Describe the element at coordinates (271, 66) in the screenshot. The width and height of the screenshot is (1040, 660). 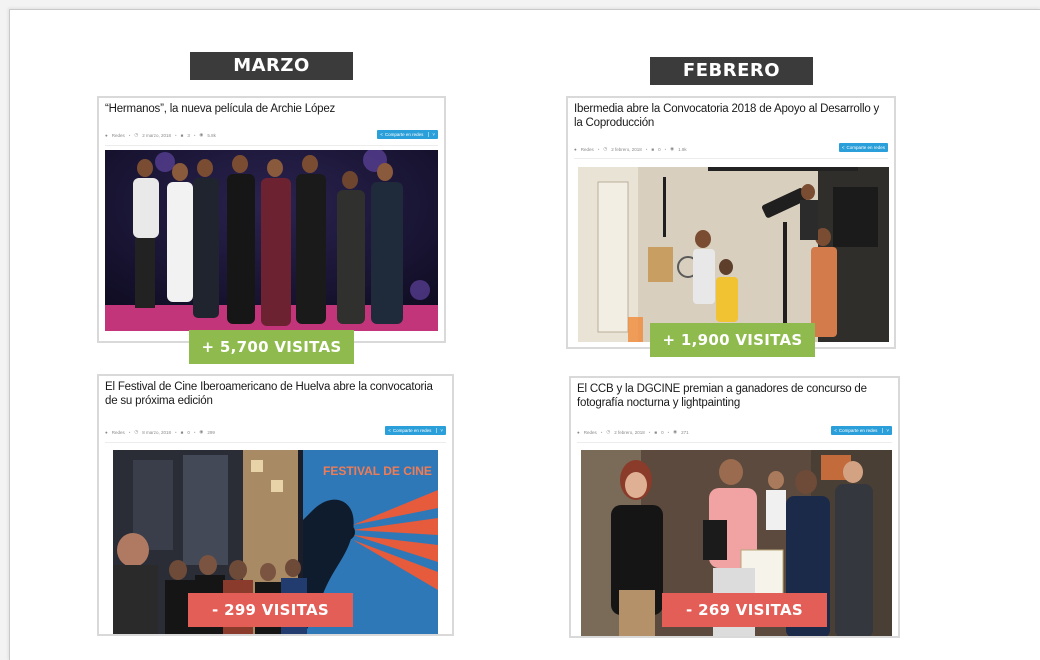
I see `month-label-marzo: MARZO` at that location.